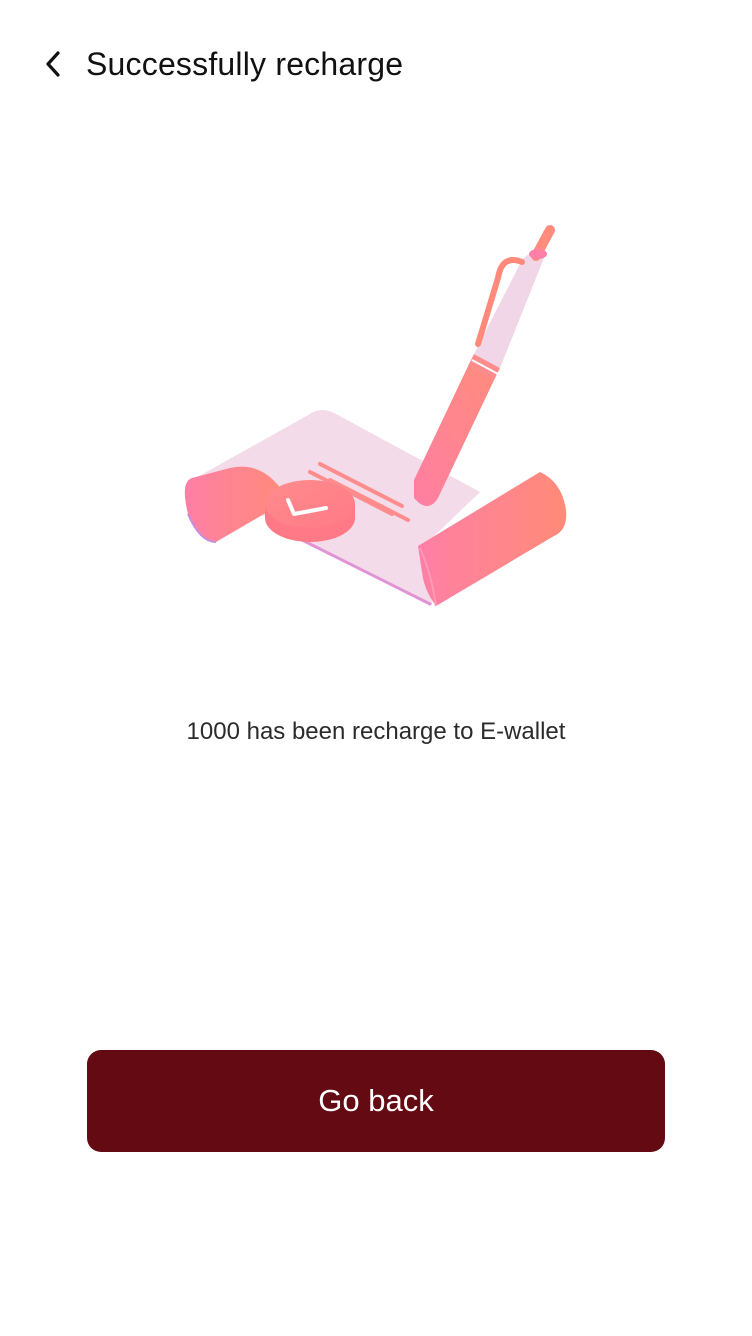 This screenshot has width=752, height=1336. Describe the element at coordinates (484, 365) in the screenshot. I see `pen-icon` at that location.